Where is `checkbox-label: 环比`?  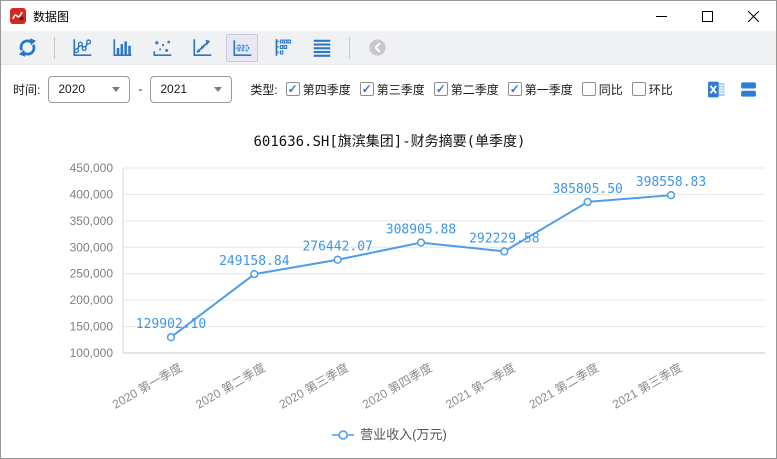 checkbox-label: 环比 is located at coordinates (660, 89).